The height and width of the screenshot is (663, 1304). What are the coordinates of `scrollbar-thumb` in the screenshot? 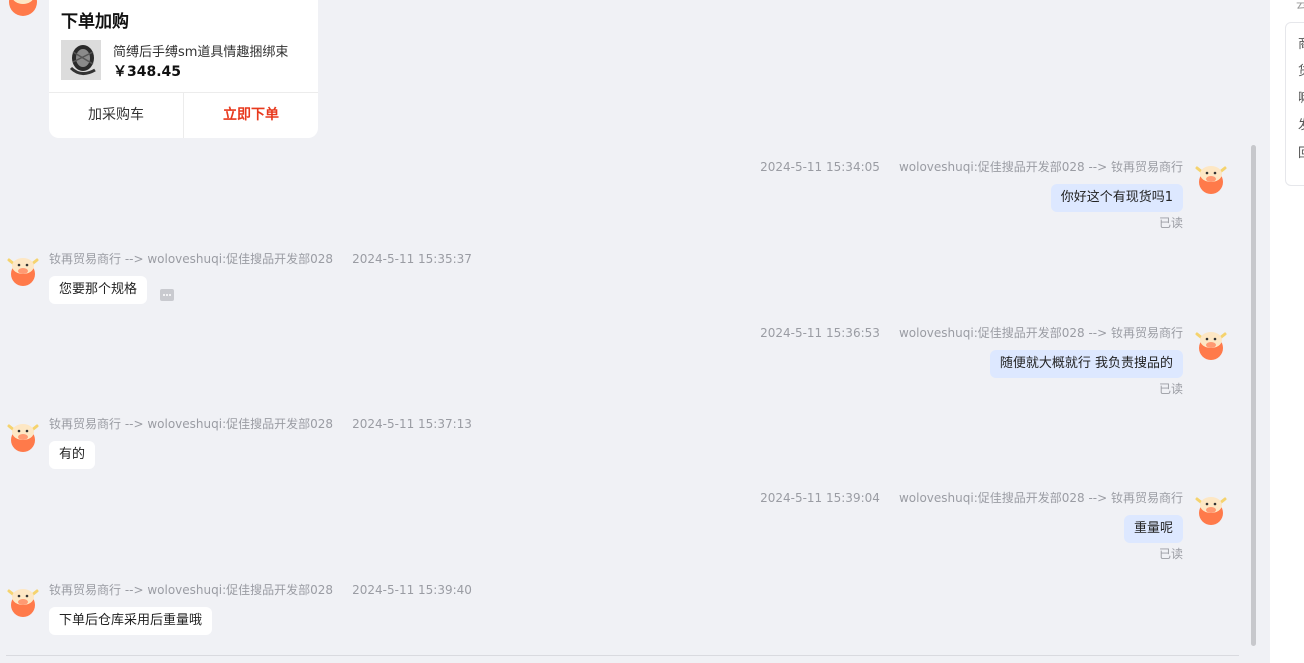 It's located at (1253, 395).